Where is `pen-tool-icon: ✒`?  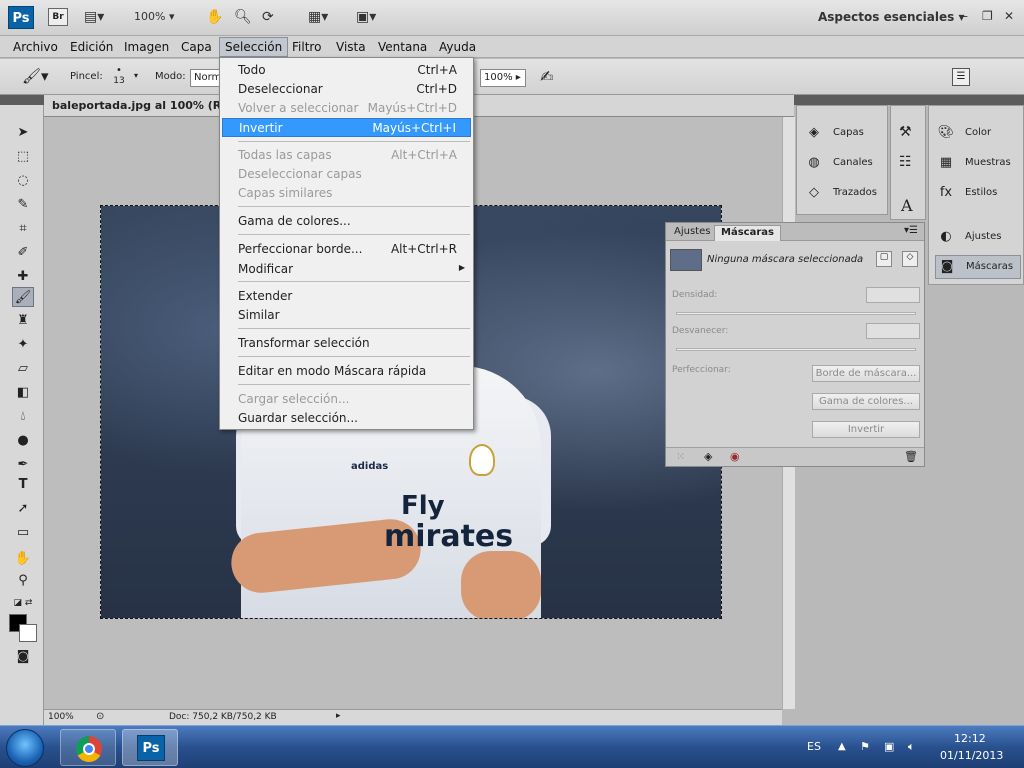 pen-tool-icon: ✒ is located at coordinates (23, 465).